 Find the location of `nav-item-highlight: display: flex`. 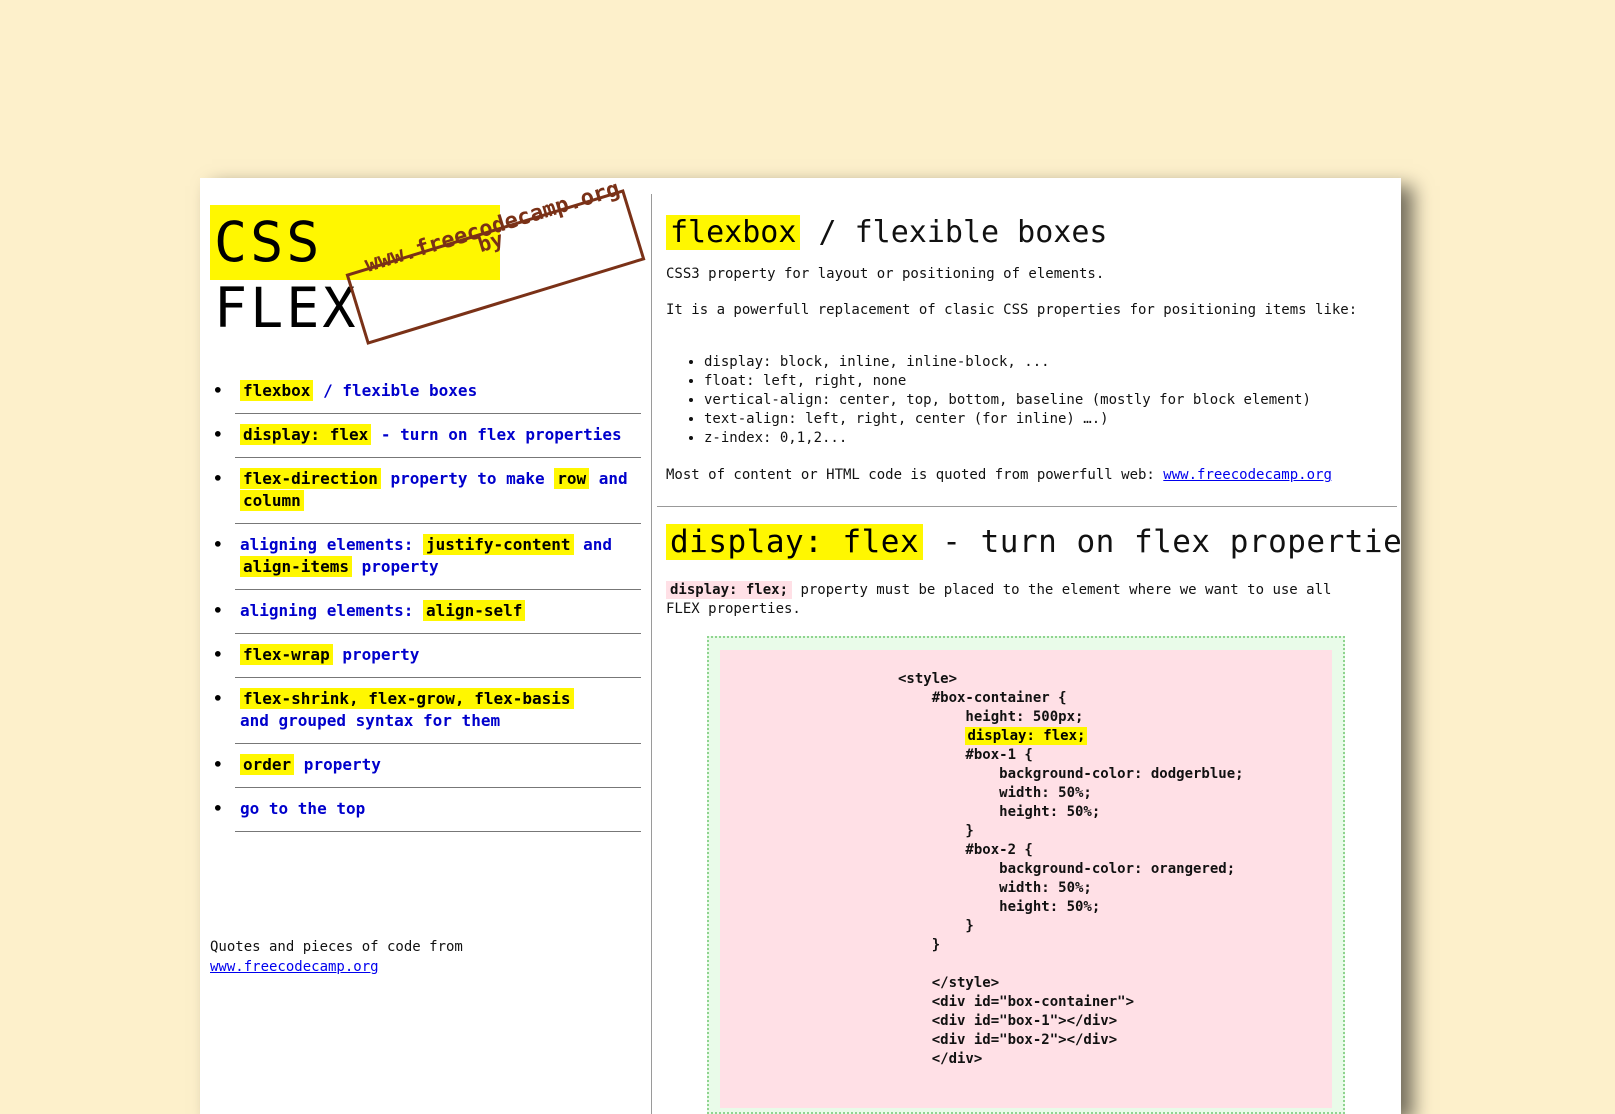

nav-item-highlight: display: flex is located at coordinates (306, 434).